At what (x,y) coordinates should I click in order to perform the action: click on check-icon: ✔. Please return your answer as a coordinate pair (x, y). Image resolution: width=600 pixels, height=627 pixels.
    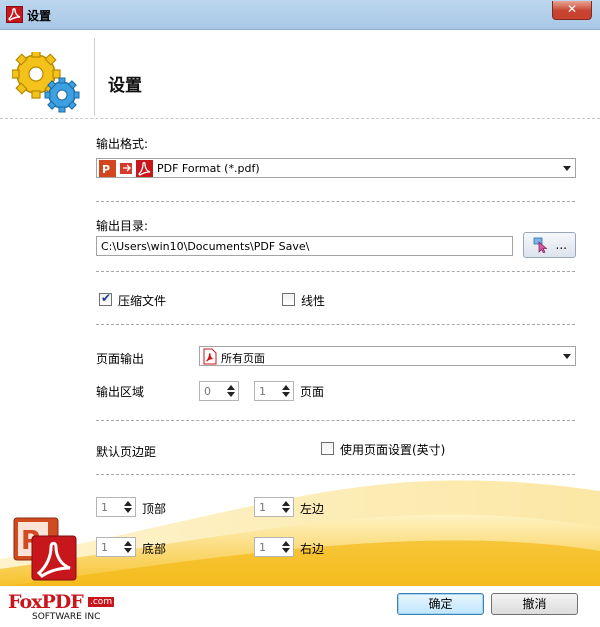
    Looking at the image, I should click on (106, 298).